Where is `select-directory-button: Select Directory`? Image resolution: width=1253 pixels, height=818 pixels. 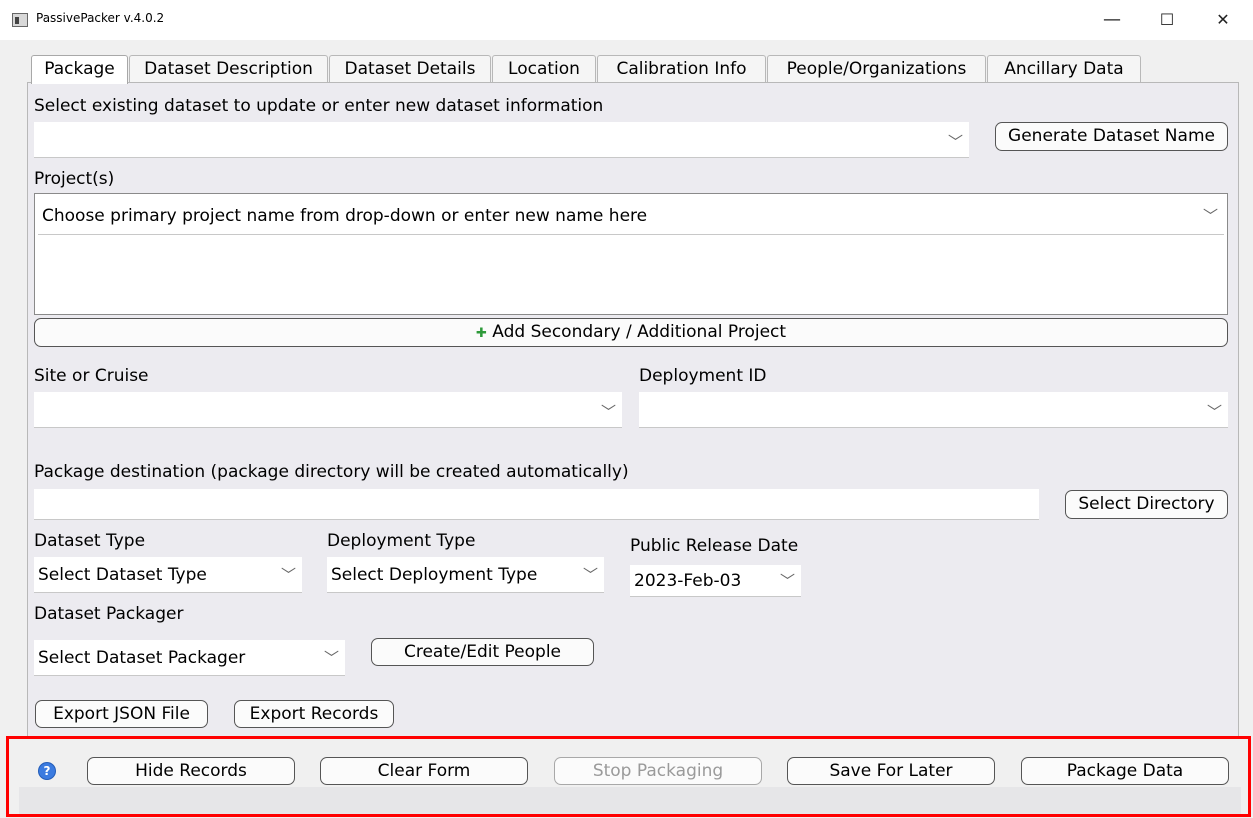 select-directory-button: Select Directory is located at coordinates (1146, 504).